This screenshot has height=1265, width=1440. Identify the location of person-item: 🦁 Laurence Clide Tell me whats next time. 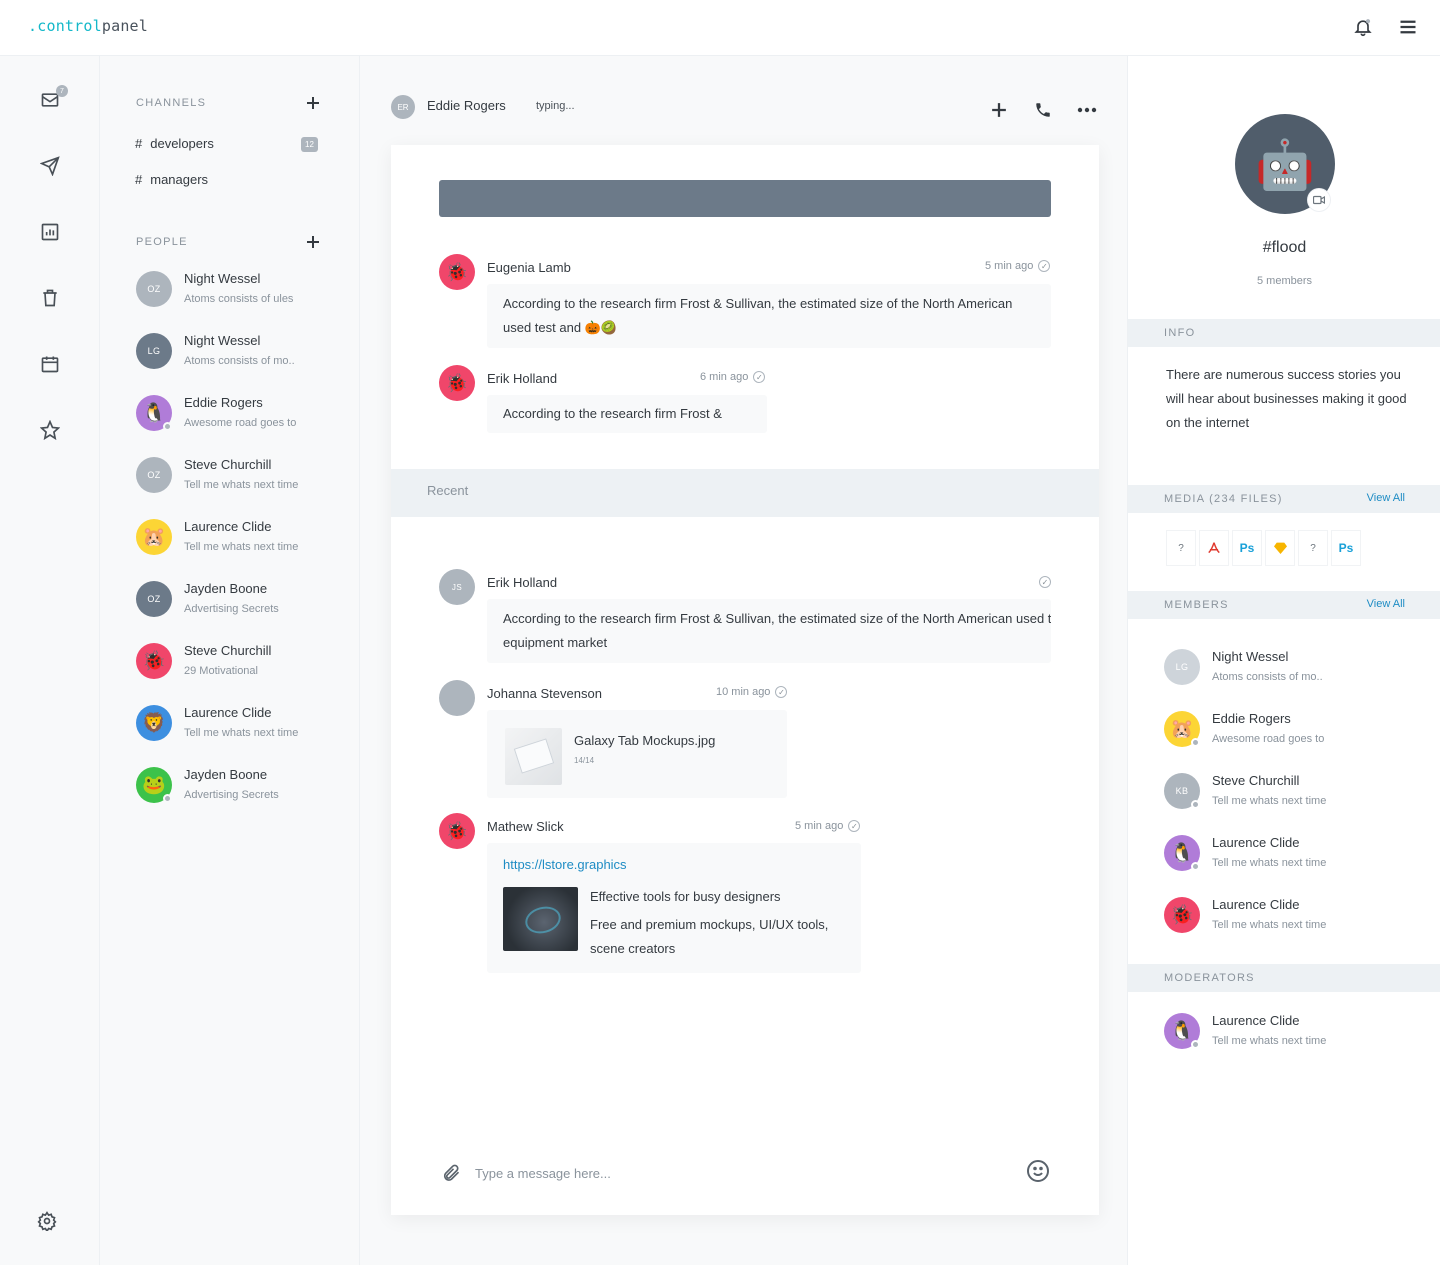
(256, 727).